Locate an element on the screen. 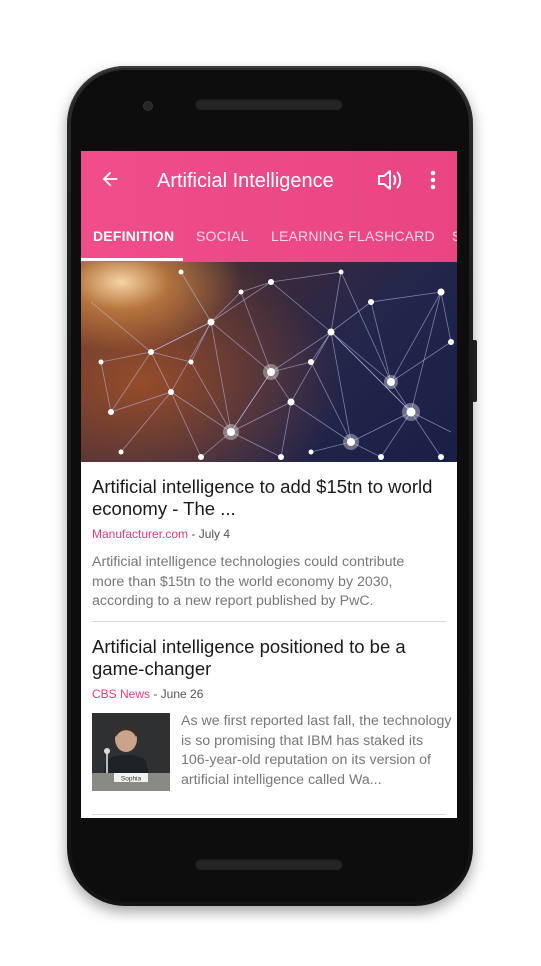 The image size is (541, 966). article-source-line: CBS News - June 26 is located at coordinates (147, 694).